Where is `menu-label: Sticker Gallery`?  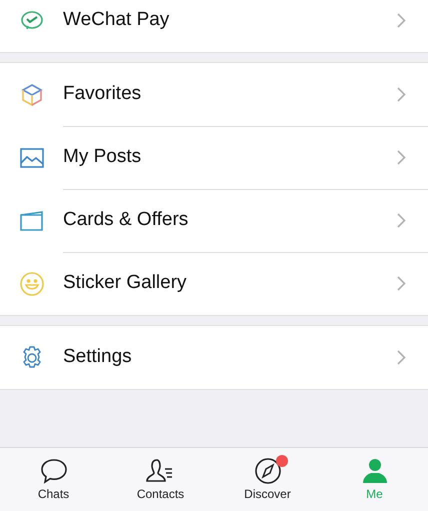
menu-label: Sticker Gallery is located at coordinates (125, 283).